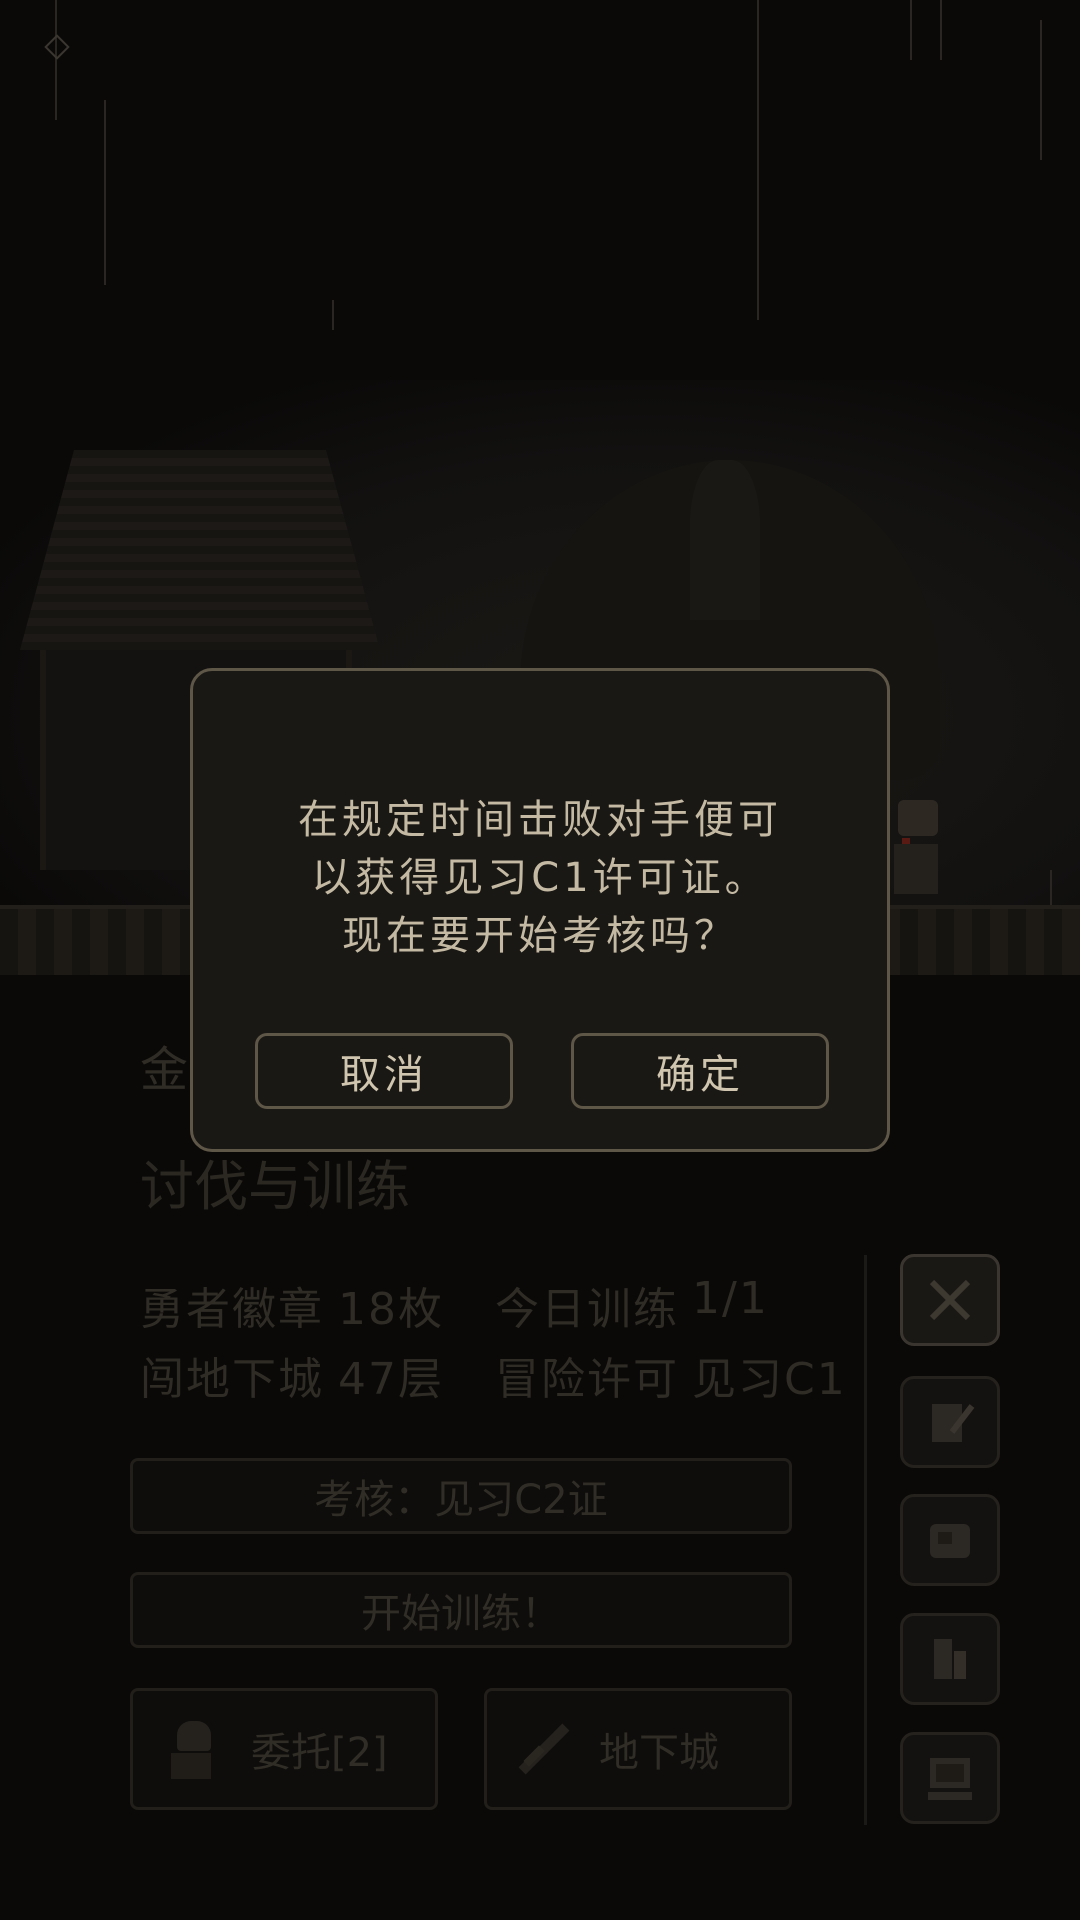 The width and height of the screenshot is (1080, 1920). Describe the element at coordinates (953, 1423) in the screenshot. I see `quill-paper-icon` at that location.